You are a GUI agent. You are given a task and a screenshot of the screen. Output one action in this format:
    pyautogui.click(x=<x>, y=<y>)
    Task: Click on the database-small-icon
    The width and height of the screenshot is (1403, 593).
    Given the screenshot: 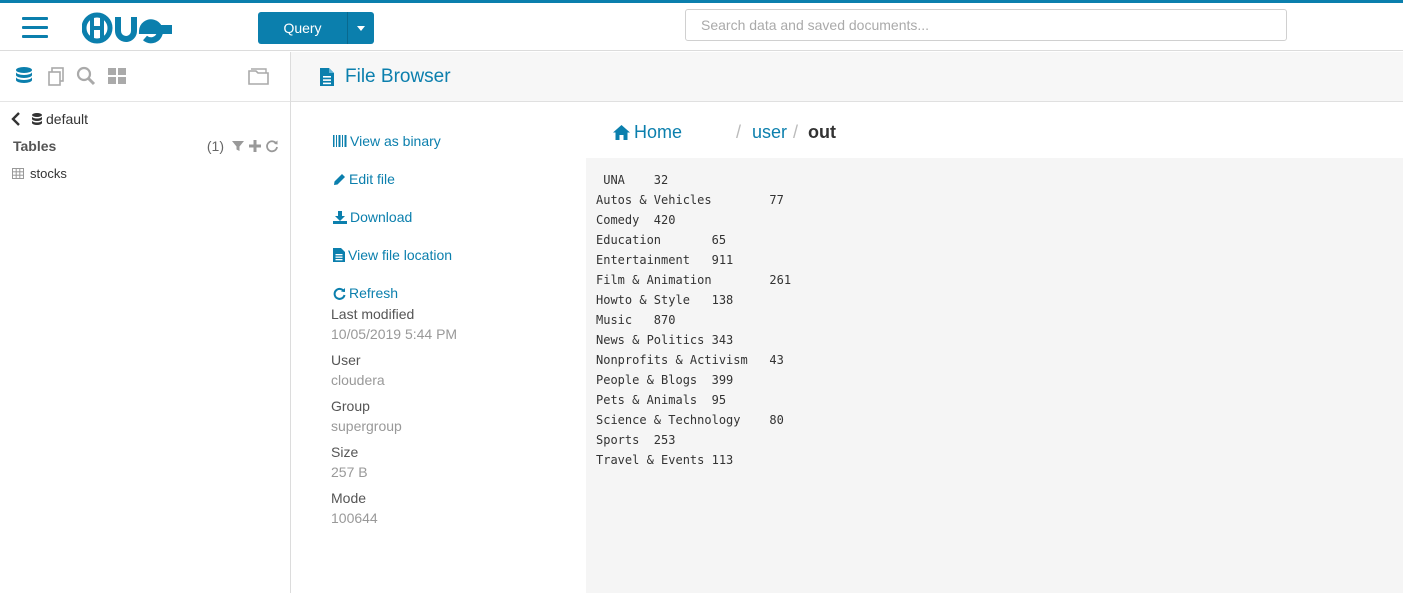 What is the action you would take?
    pyautogui.click(x=37, y=119)
    